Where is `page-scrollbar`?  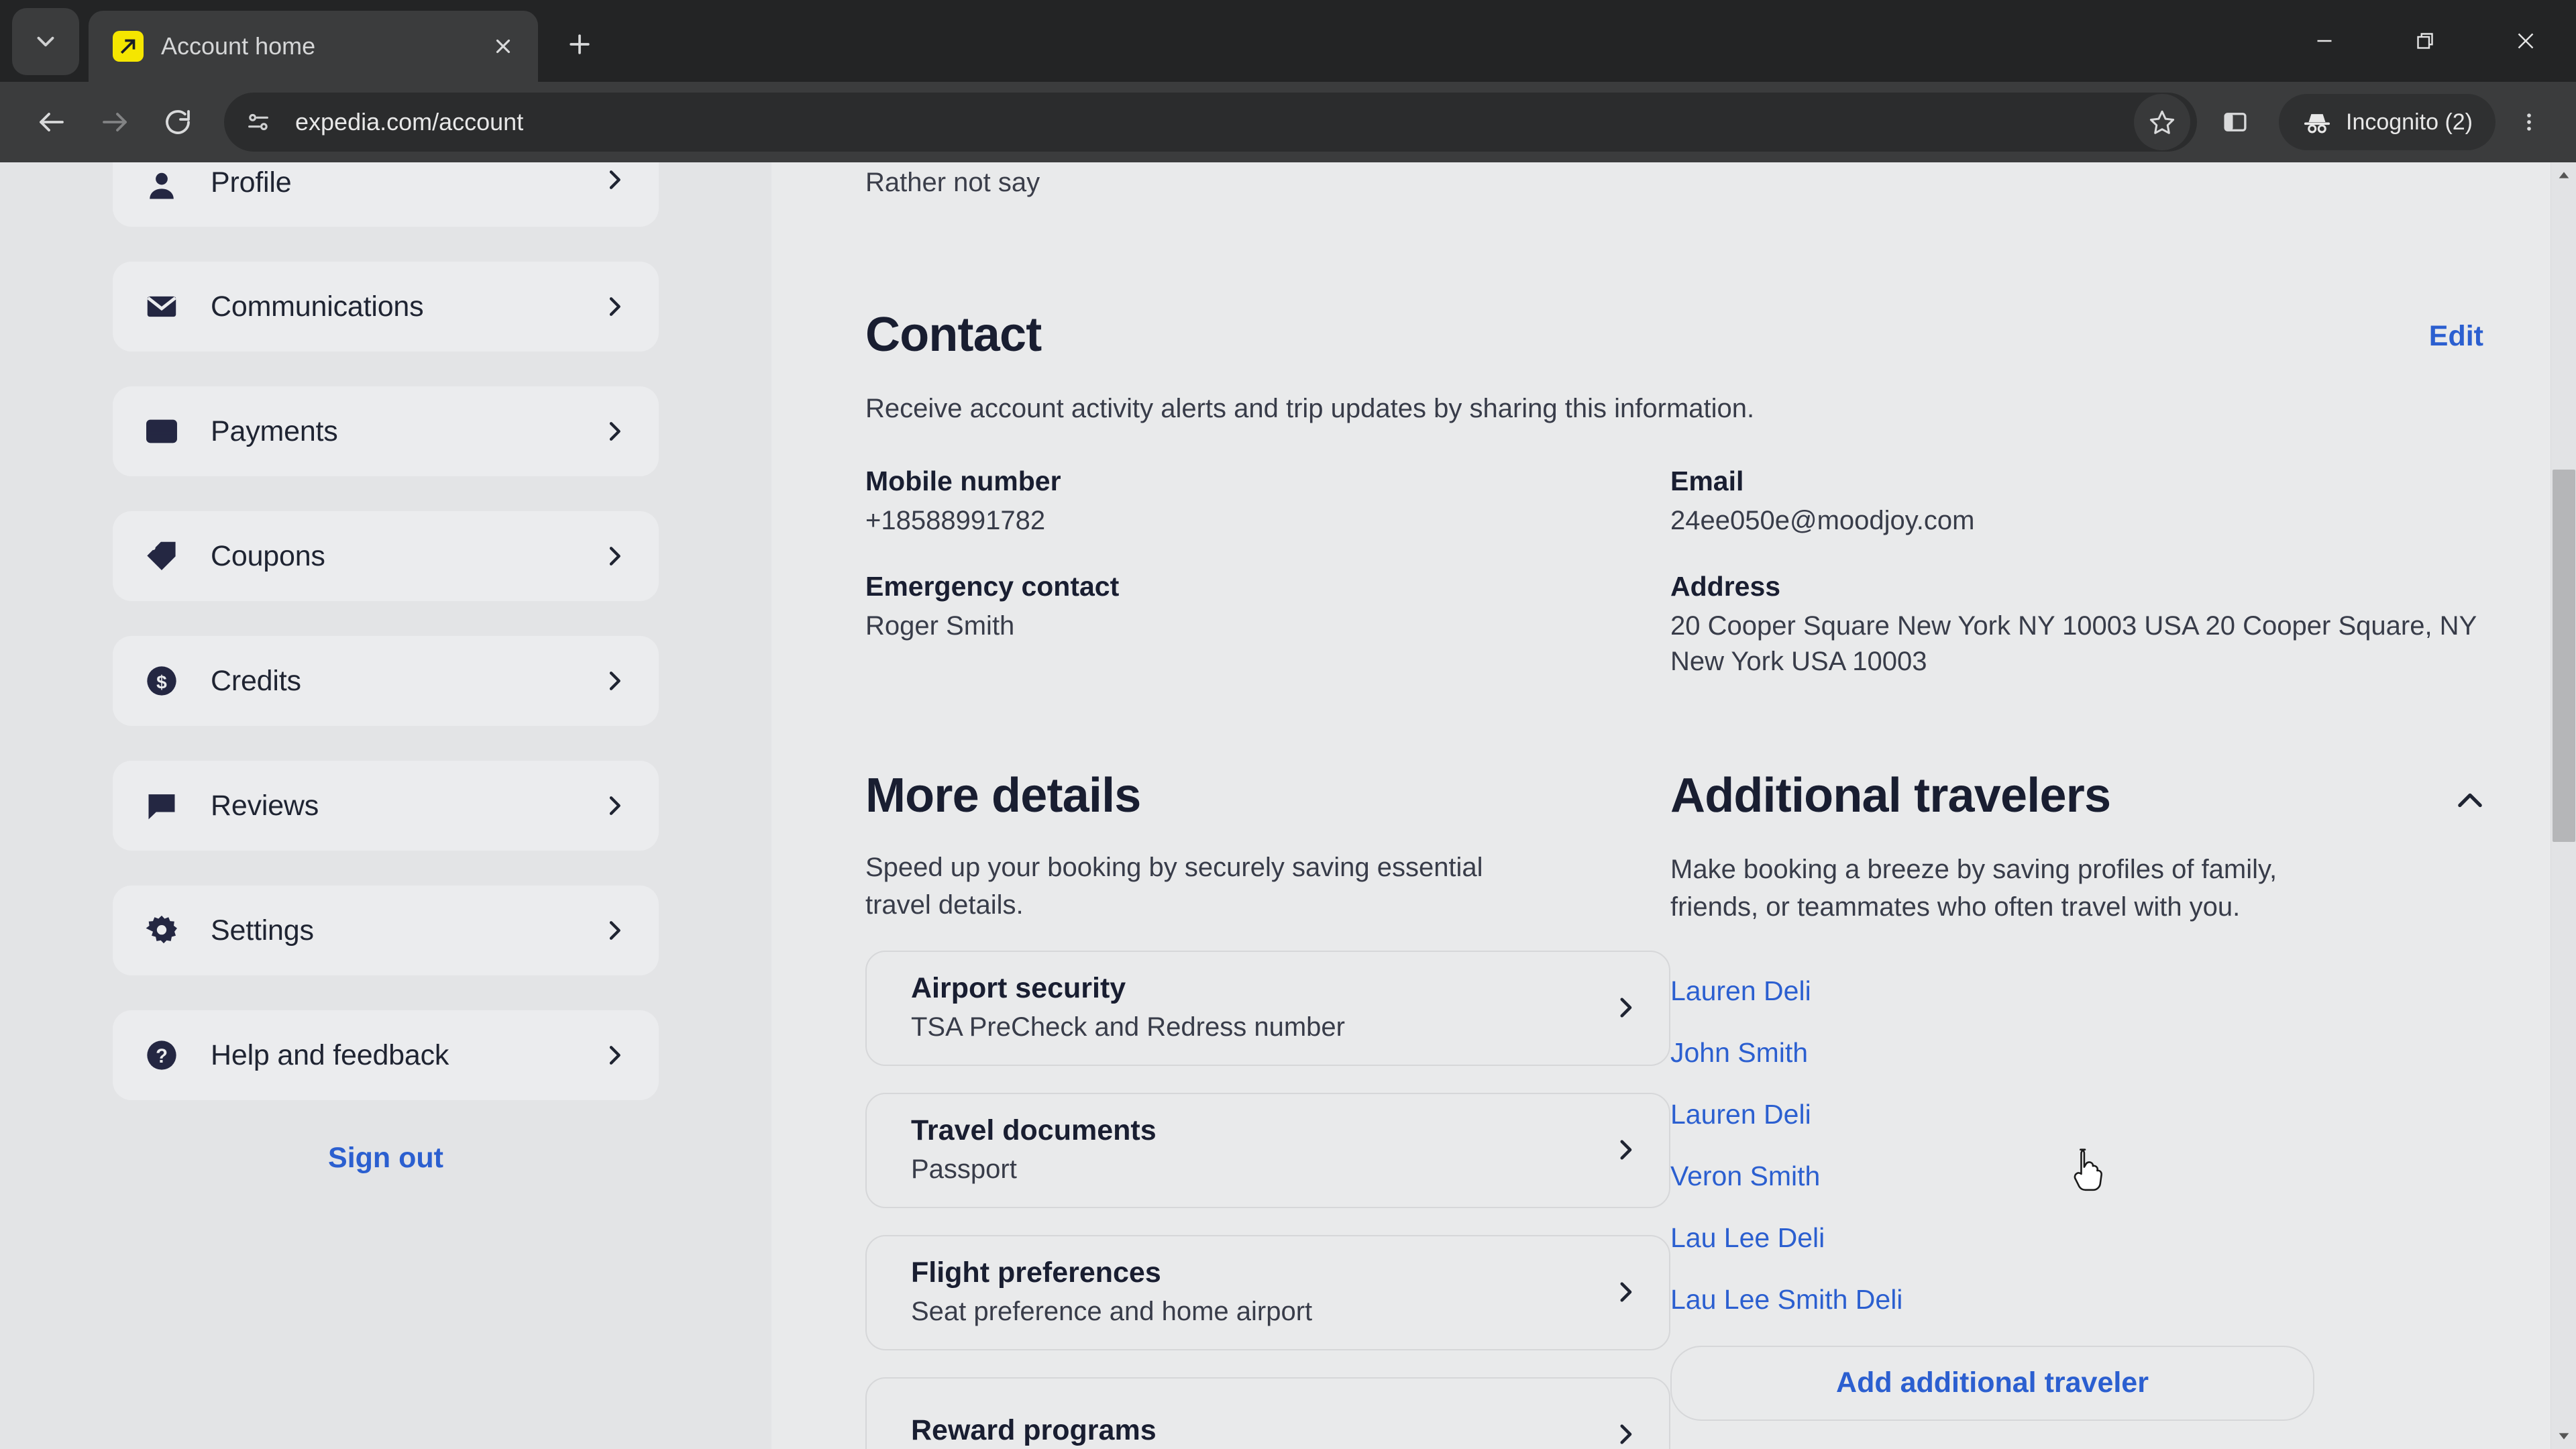 page-scrollbar is located at coordinates (2563, 805).